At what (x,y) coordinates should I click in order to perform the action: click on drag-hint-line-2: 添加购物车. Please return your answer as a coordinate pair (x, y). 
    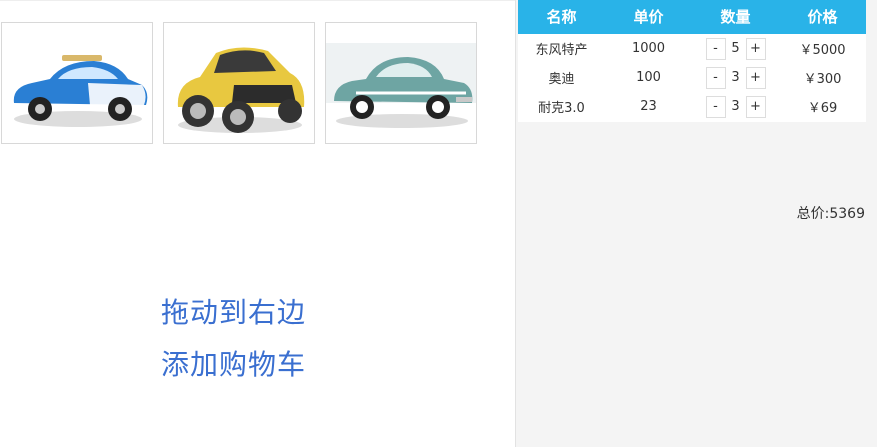
    Looking at the image, I should click on (234, 364).